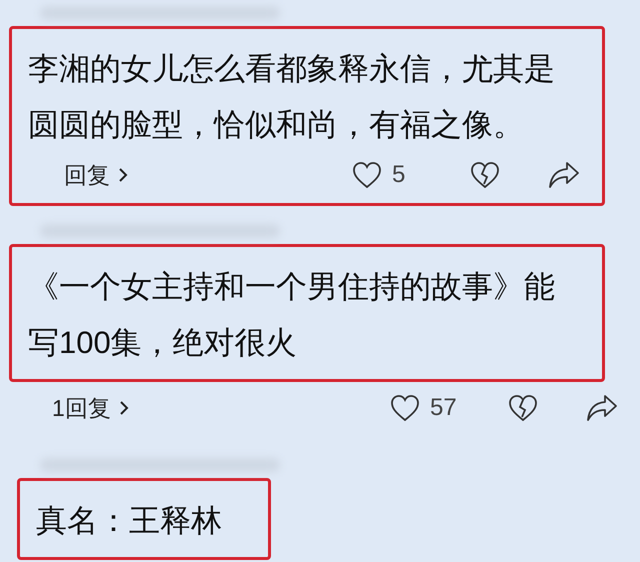 This screenshot has height=562, width=640. Describe the element at coordinates (399, 175) in the screenshot. I see `like-count: 5` at that location.